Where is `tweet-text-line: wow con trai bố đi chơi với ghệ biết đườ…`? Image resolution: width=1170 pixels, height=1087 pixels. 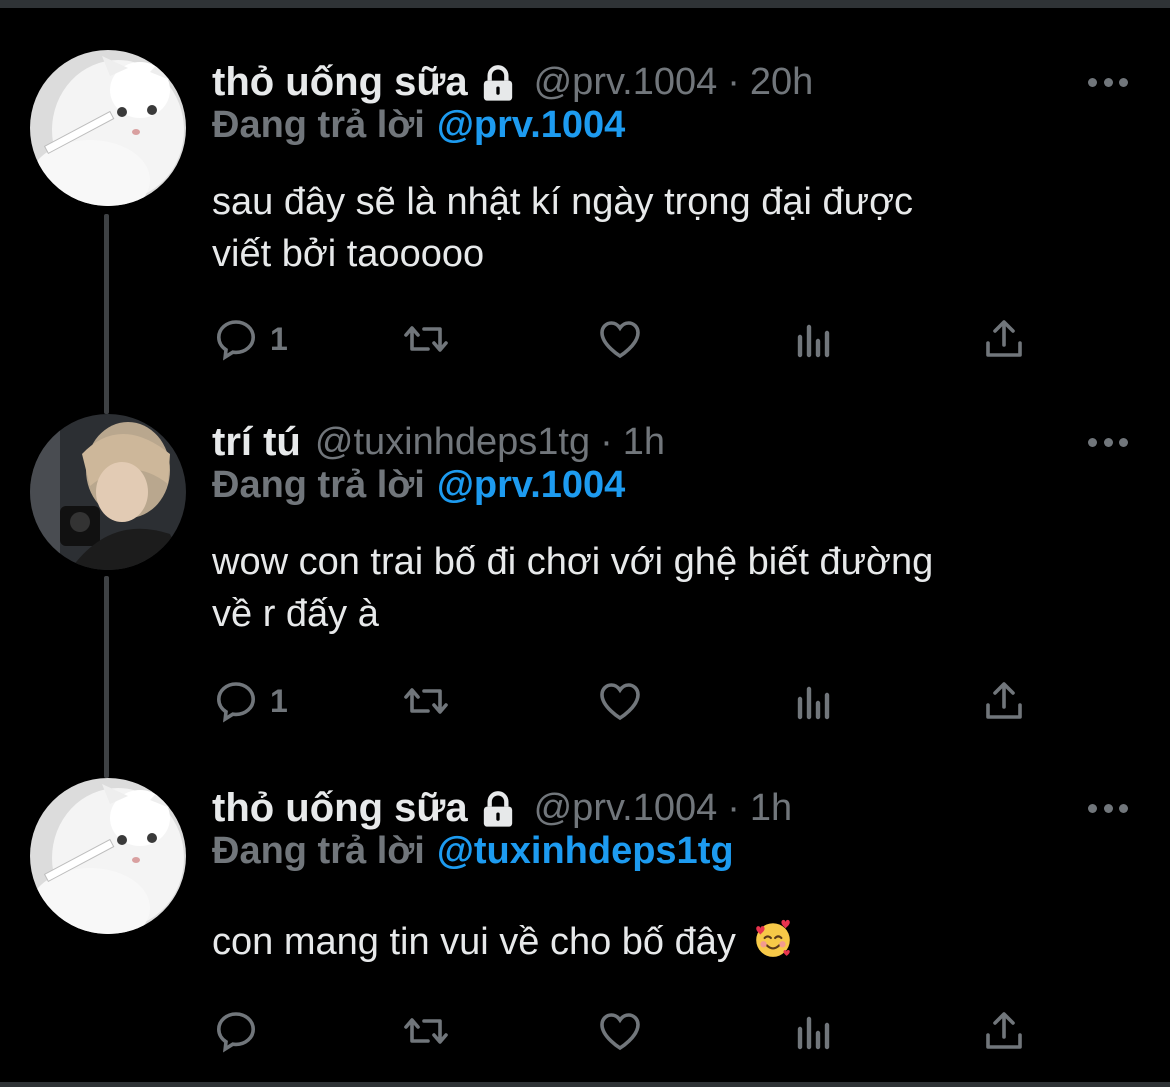
tweet-text-line: wow con trai bố đi chơi với ghệ biết đườ… is located at coordinates (573, 562).